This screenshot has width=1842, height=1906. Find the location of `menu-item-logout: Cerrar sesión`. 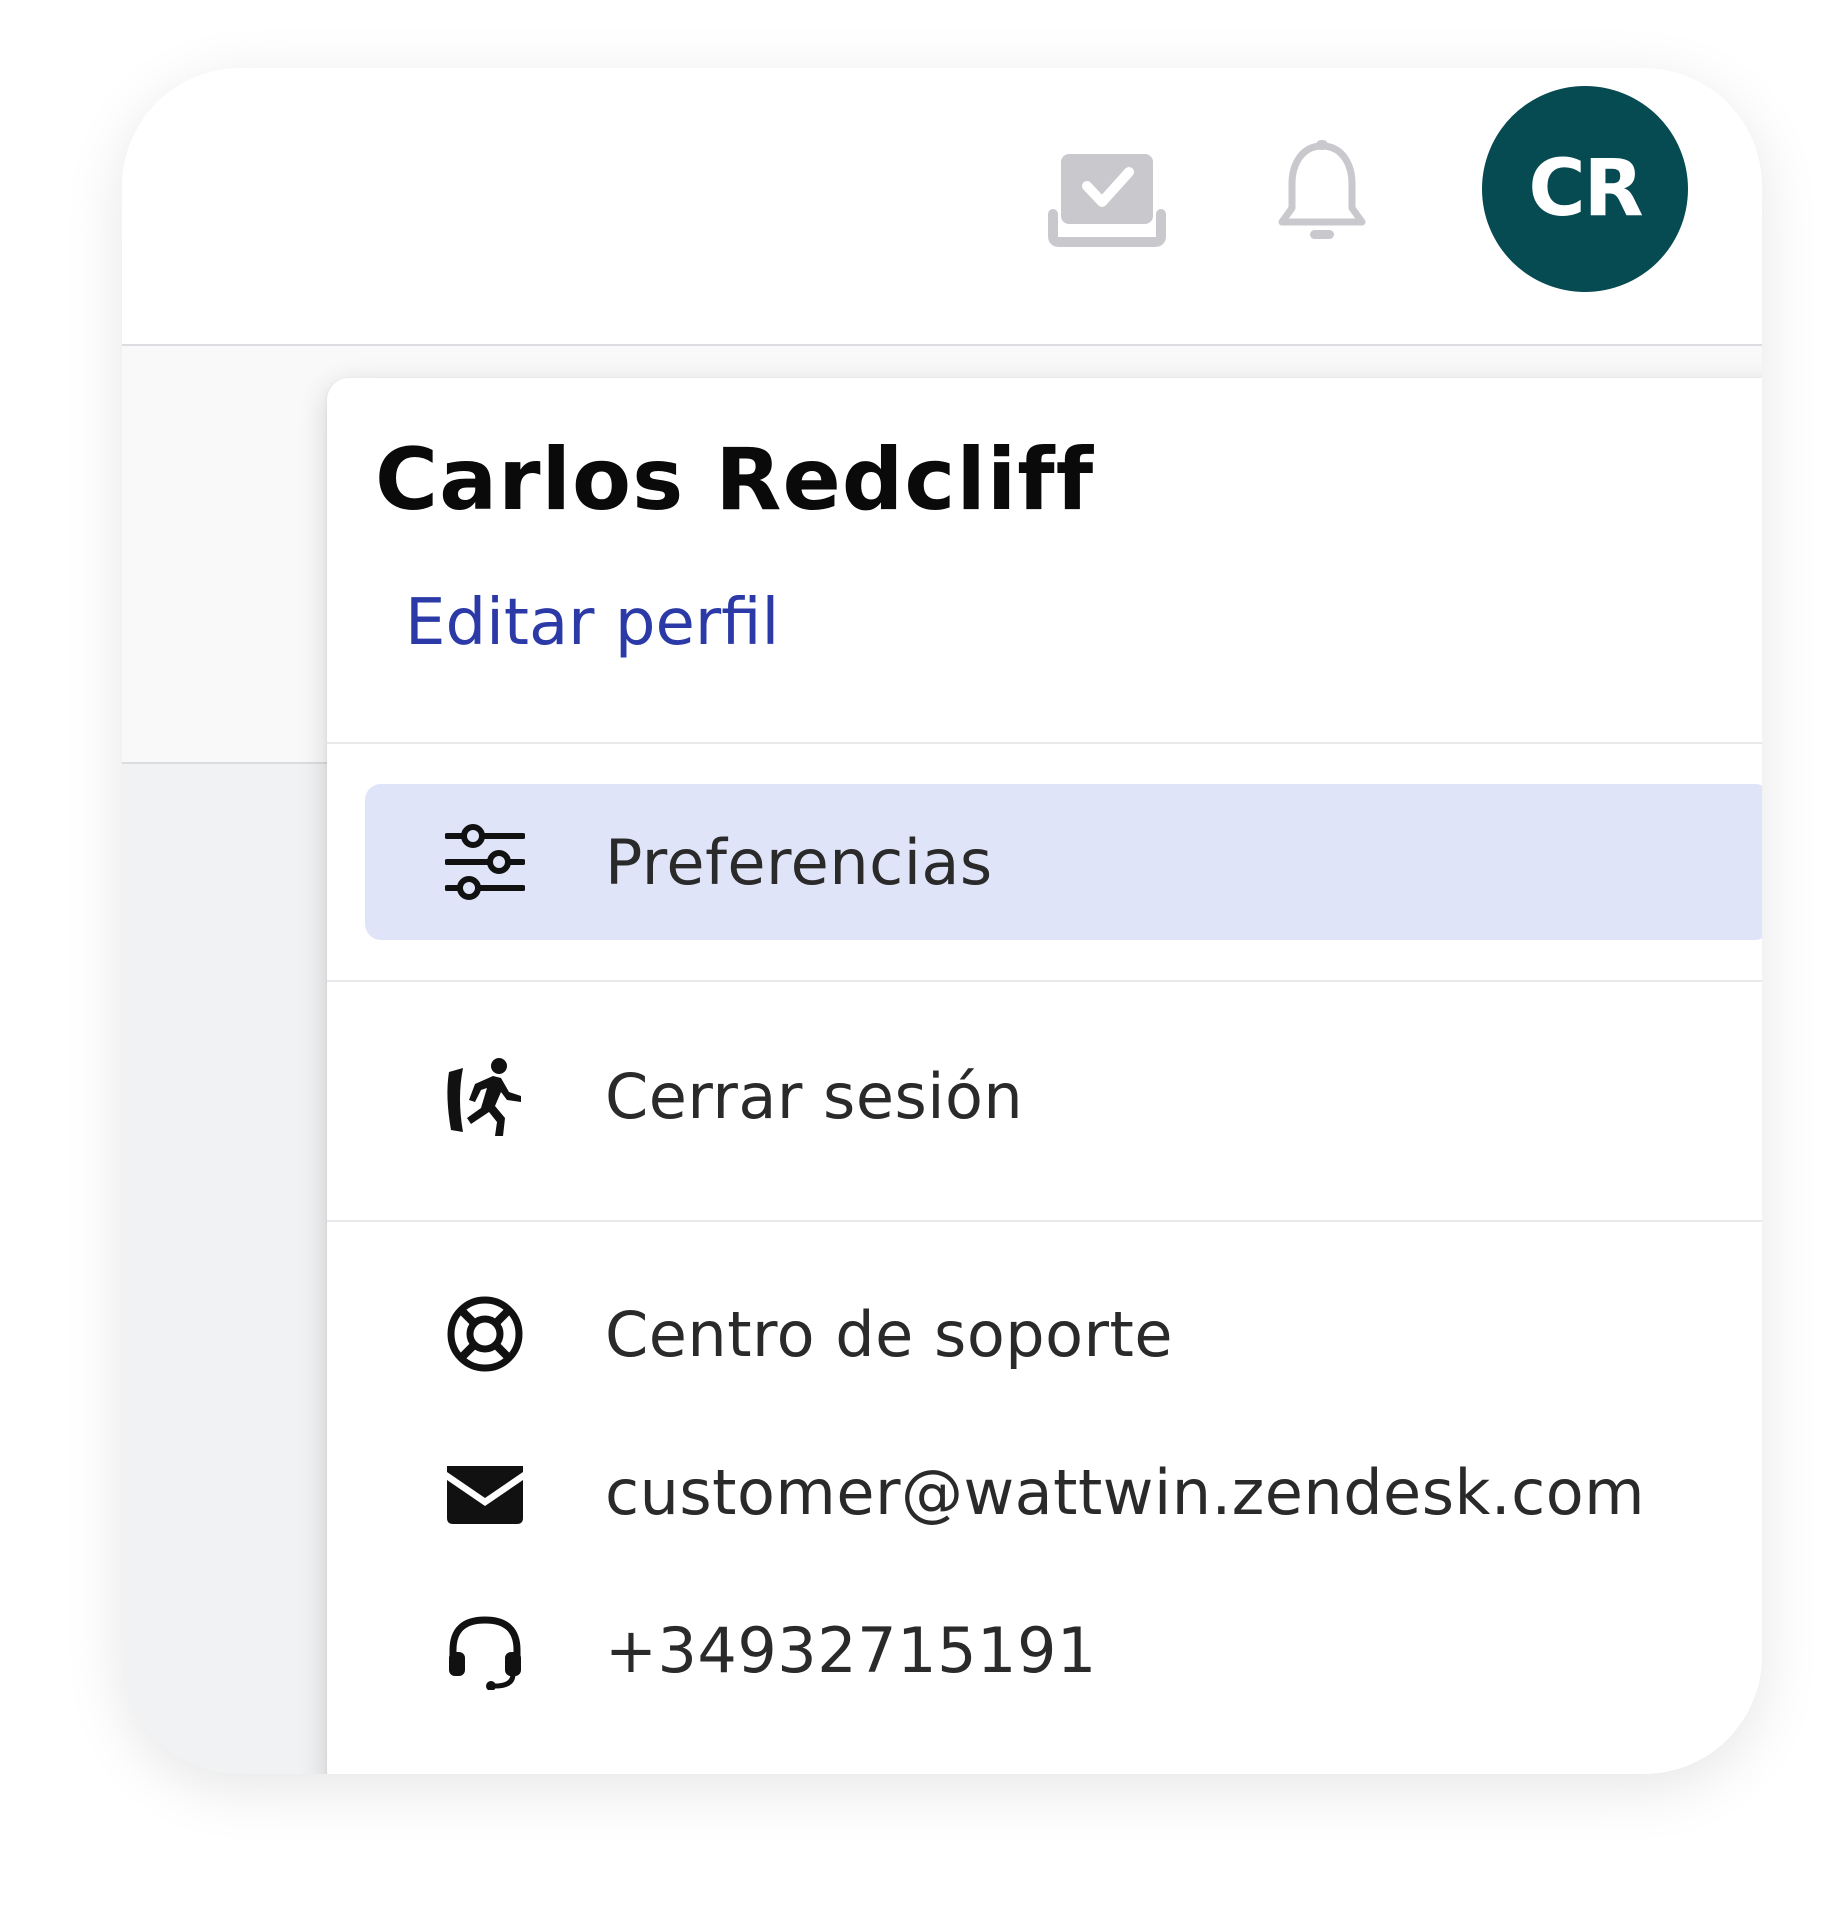

menu-item-logout: Cerrar sesión is located at coordinates (1063, 1096).